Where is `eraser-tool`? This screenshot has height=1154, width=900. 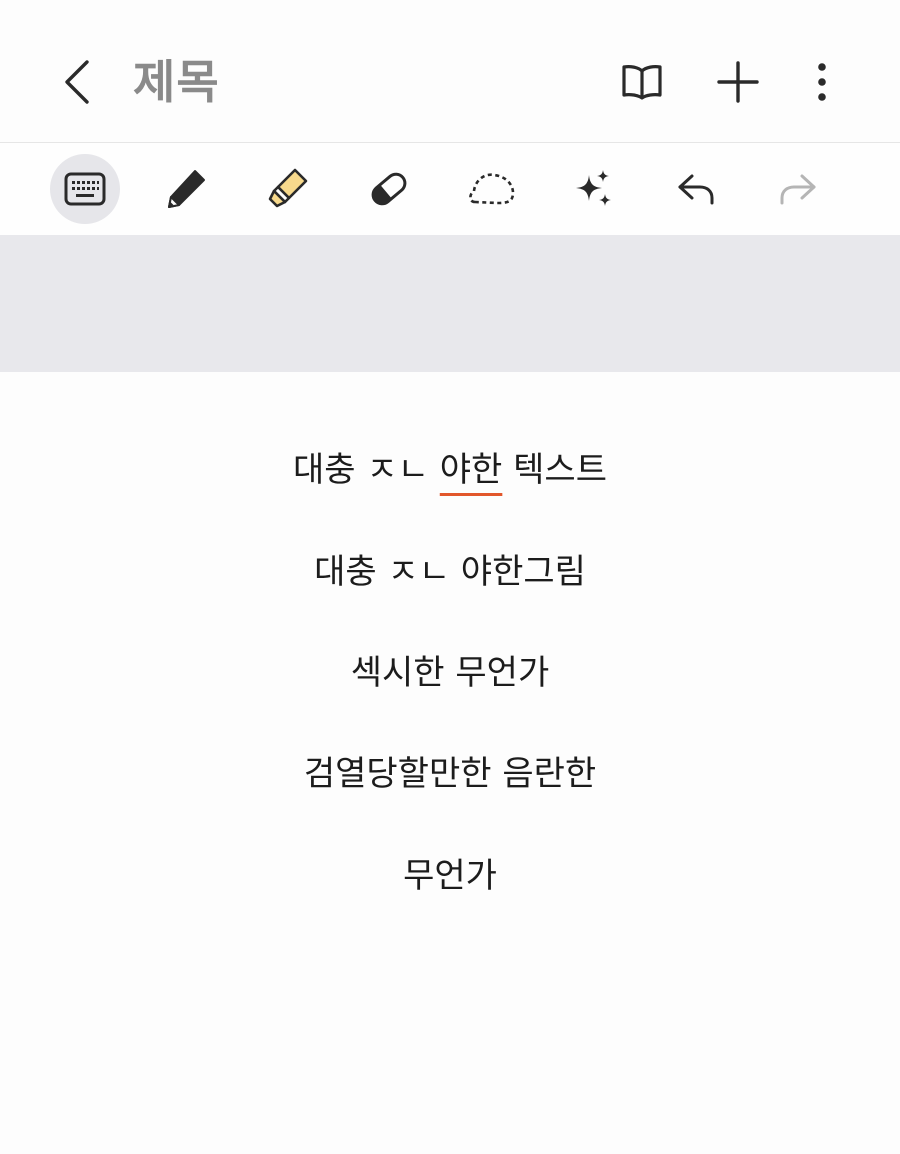
eraser-tool is located at coordinates (389, 189).